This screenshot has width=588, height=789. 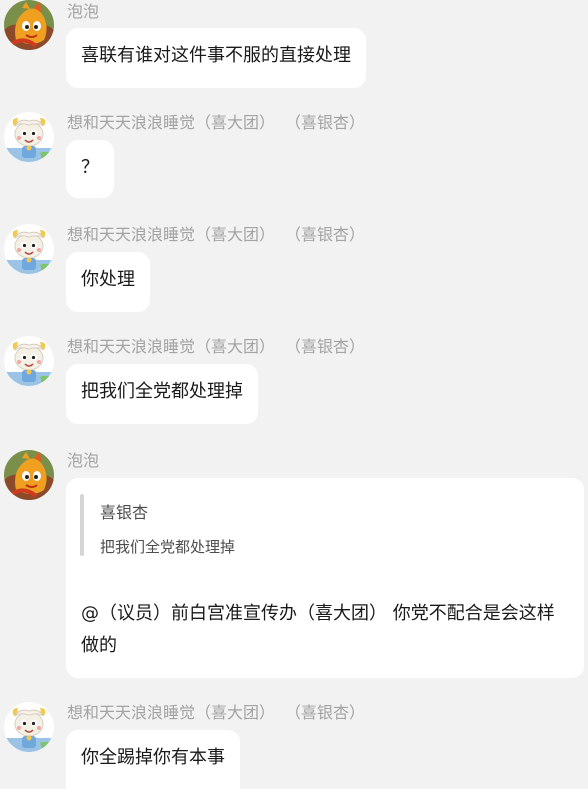 What do you see at coordinates (90, 169) in the screenshot?
I see `message-bubble: ？` at bounding box center [90, 169].